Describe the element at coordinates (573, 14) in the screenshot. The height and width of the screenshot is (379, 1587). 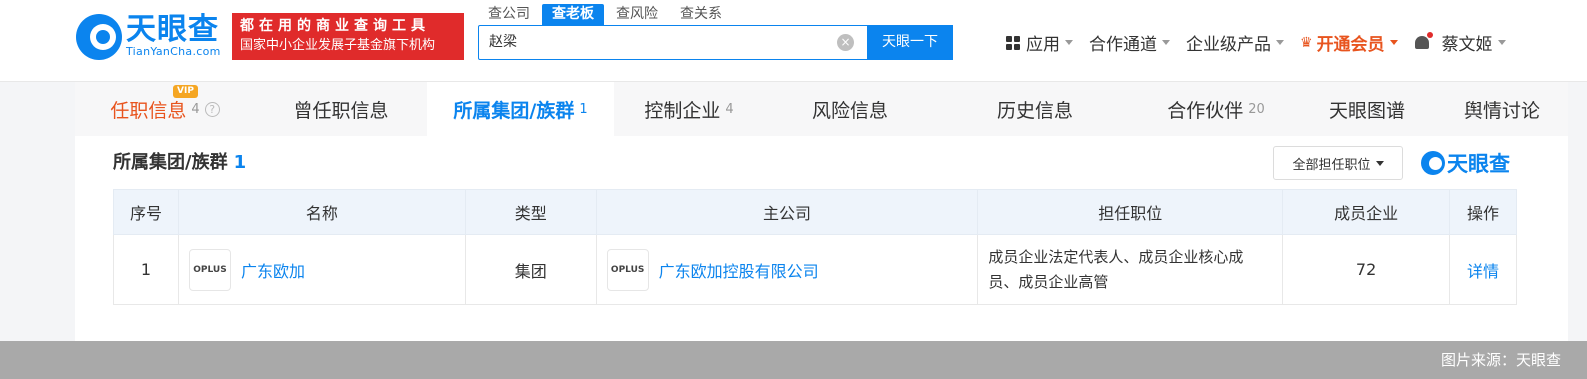
I see `search-tab-boss: 查老板` at that location.